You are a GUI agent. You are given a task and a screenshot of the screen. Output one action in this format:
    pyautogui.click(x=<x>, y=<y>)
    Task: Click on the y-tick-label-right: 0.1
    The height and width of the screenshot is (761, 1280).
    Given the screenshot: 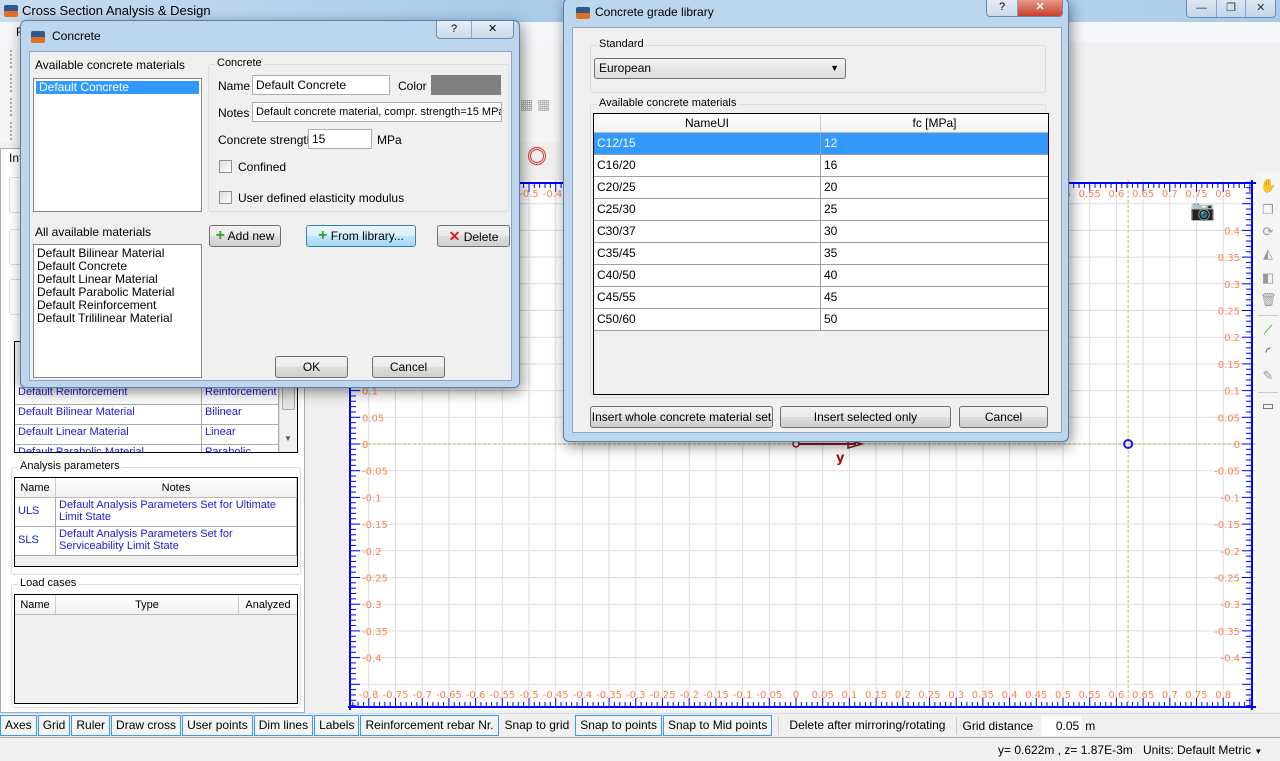 What is the action you would take?
    pyautogui.click(x=1232, y=392)
    